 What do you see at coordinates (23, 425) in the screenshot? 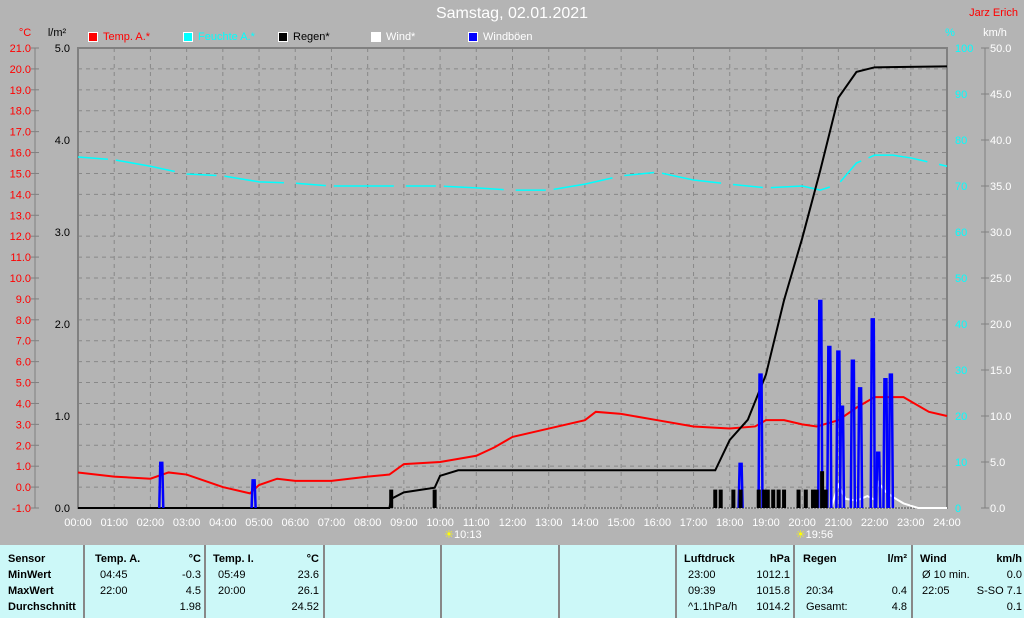
I see `temp-tick-label: 3.0` at bounding box center [23, 425].